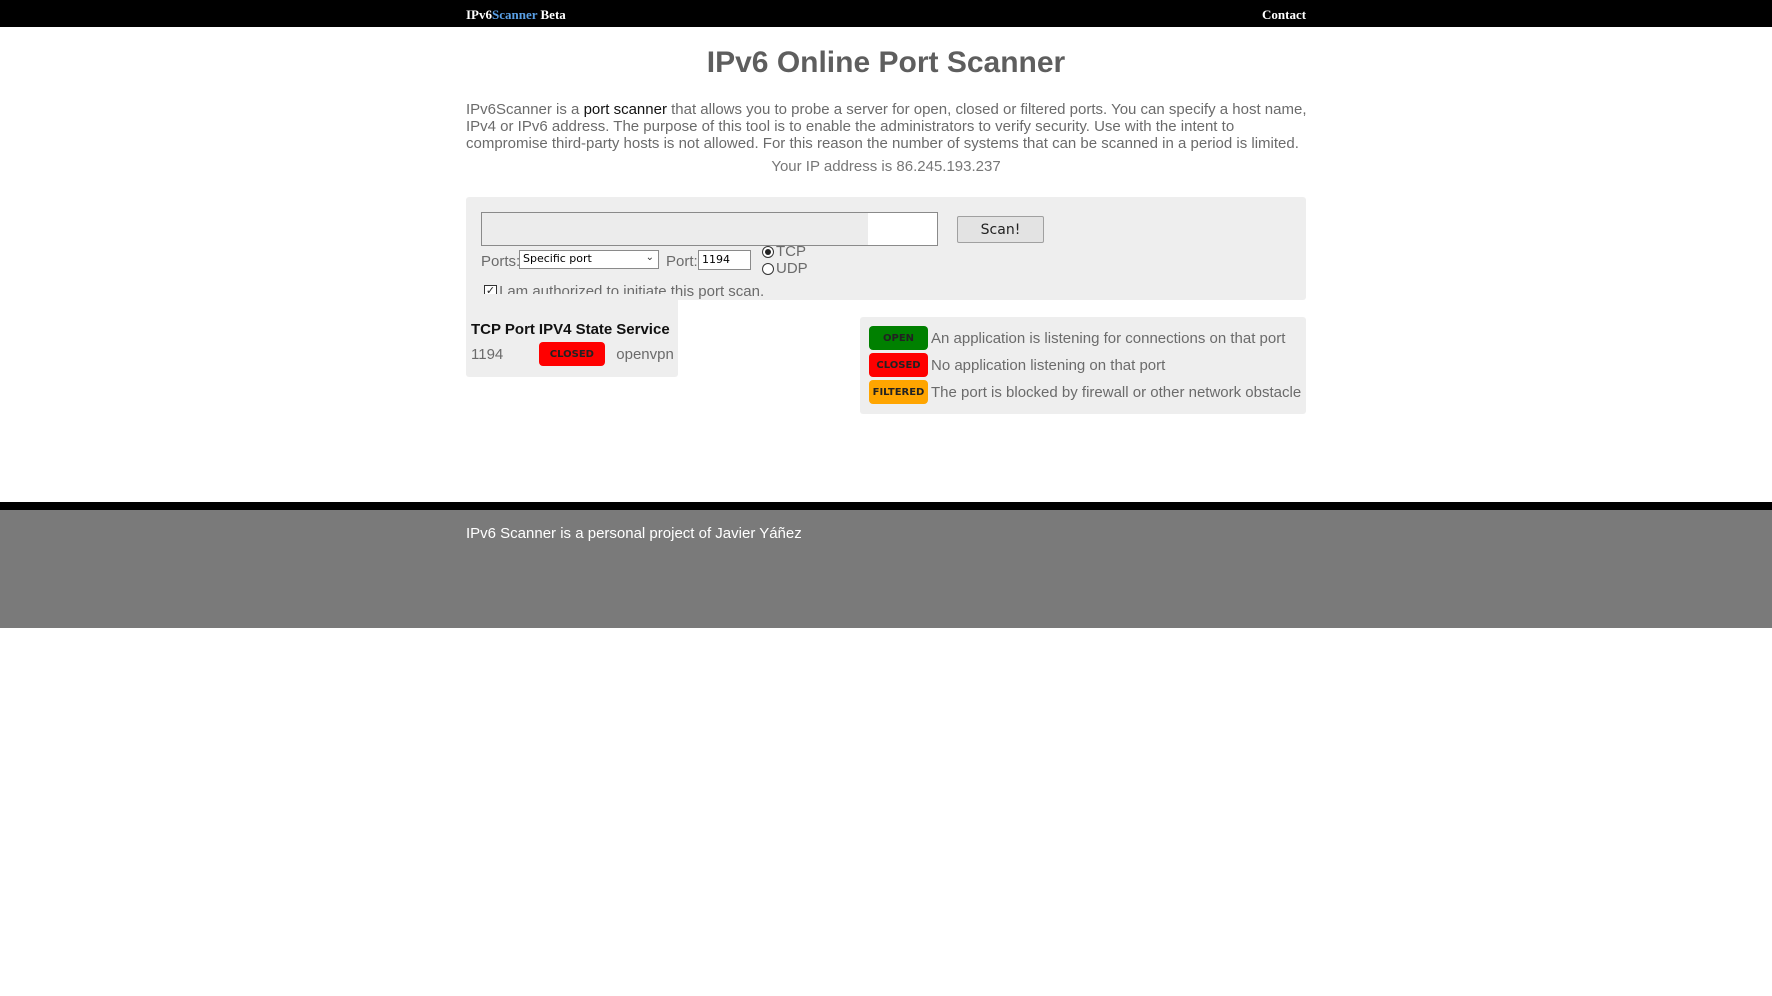 The image size is (1772, 996). What do you see at coordinates (682, 261) in the screenshot?
I see `port-label: Port:` at bounding box center [682, 261].